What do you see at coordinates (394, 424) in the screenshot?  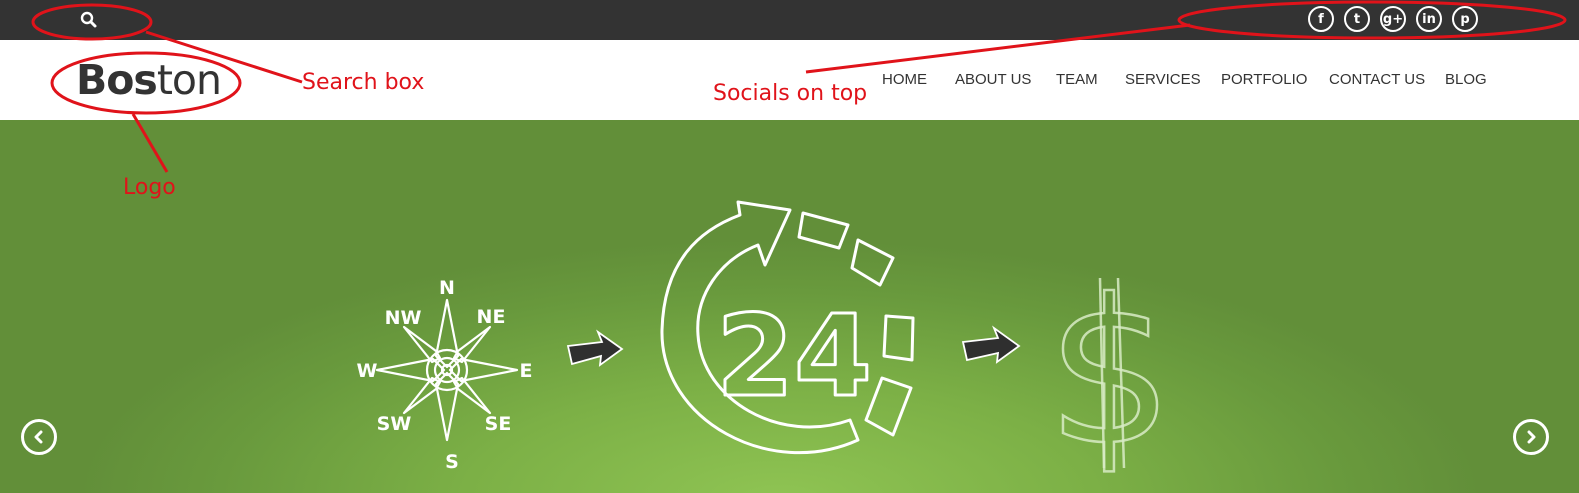 I see `compass-sw: SW` at bounding box center [394, 424].